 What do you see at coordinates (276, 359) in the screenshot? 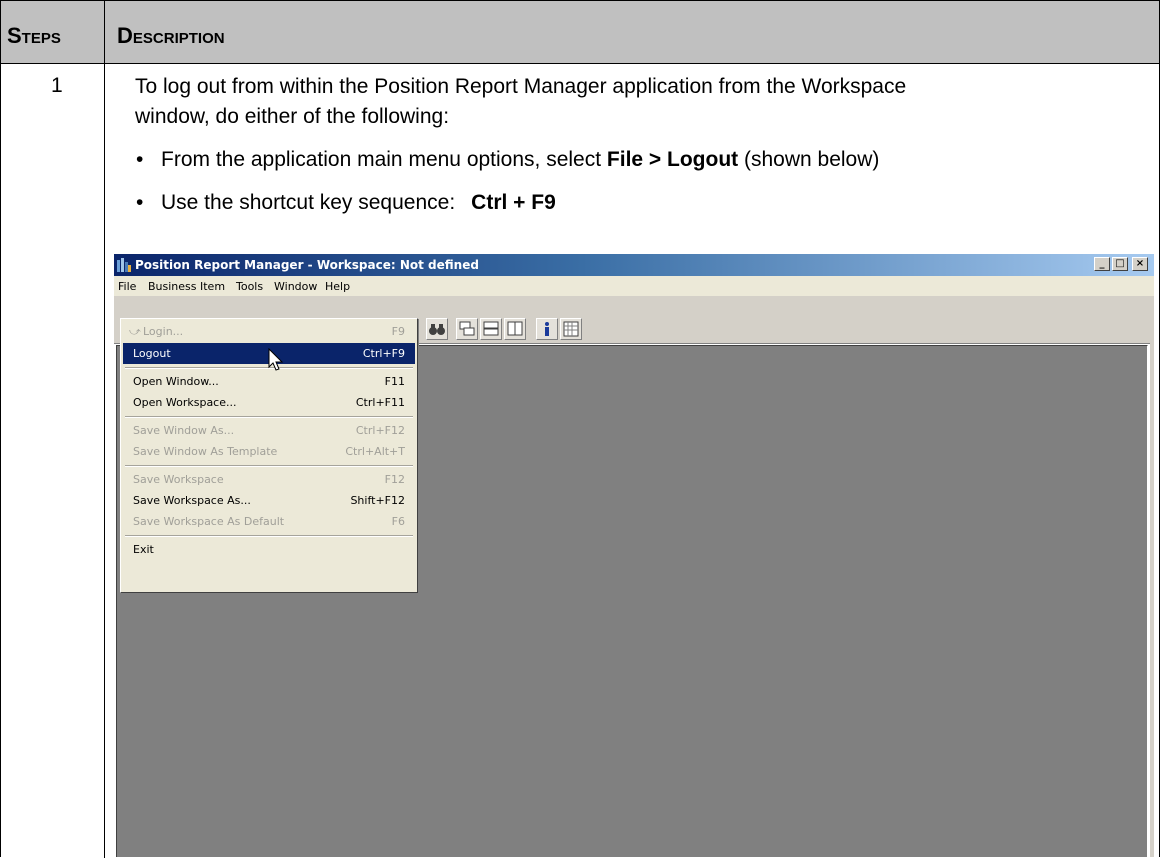
I see `mouse-cursor-icon` at bounding box center [276, 359].